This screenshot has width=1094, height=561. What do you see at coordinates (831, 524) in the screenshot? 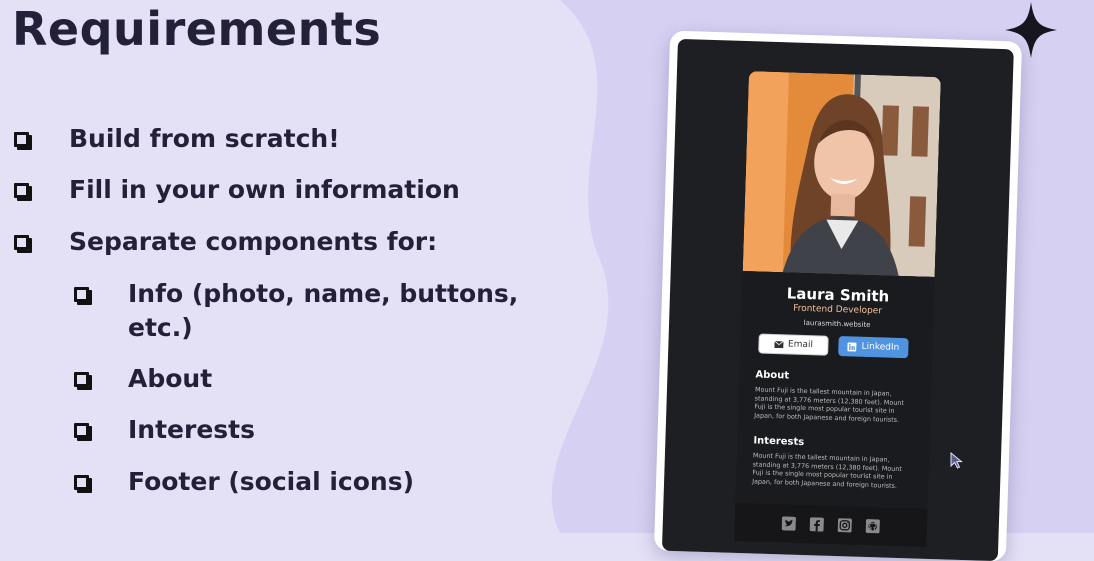
I see `social-footer` at bounding box center [831, 524].